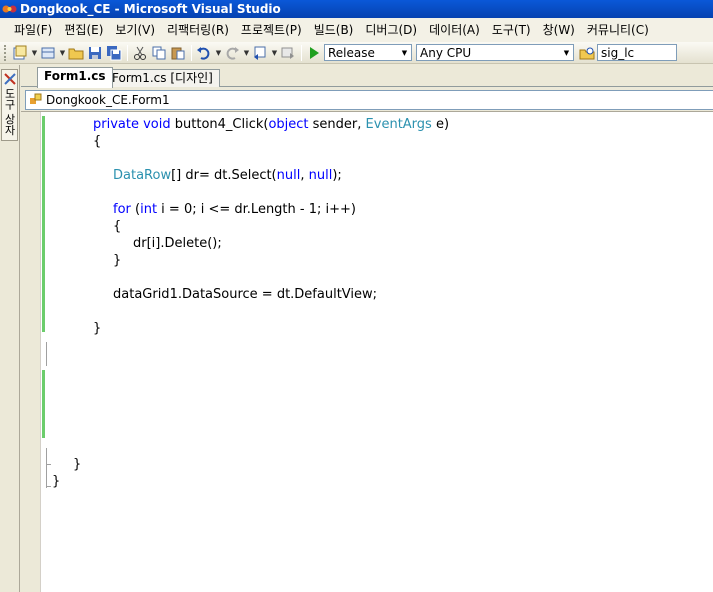 Image resolution: width=713 pixels, height=592 pixels. I want to click on menu-build: 빌드(B), so click(334, 30).